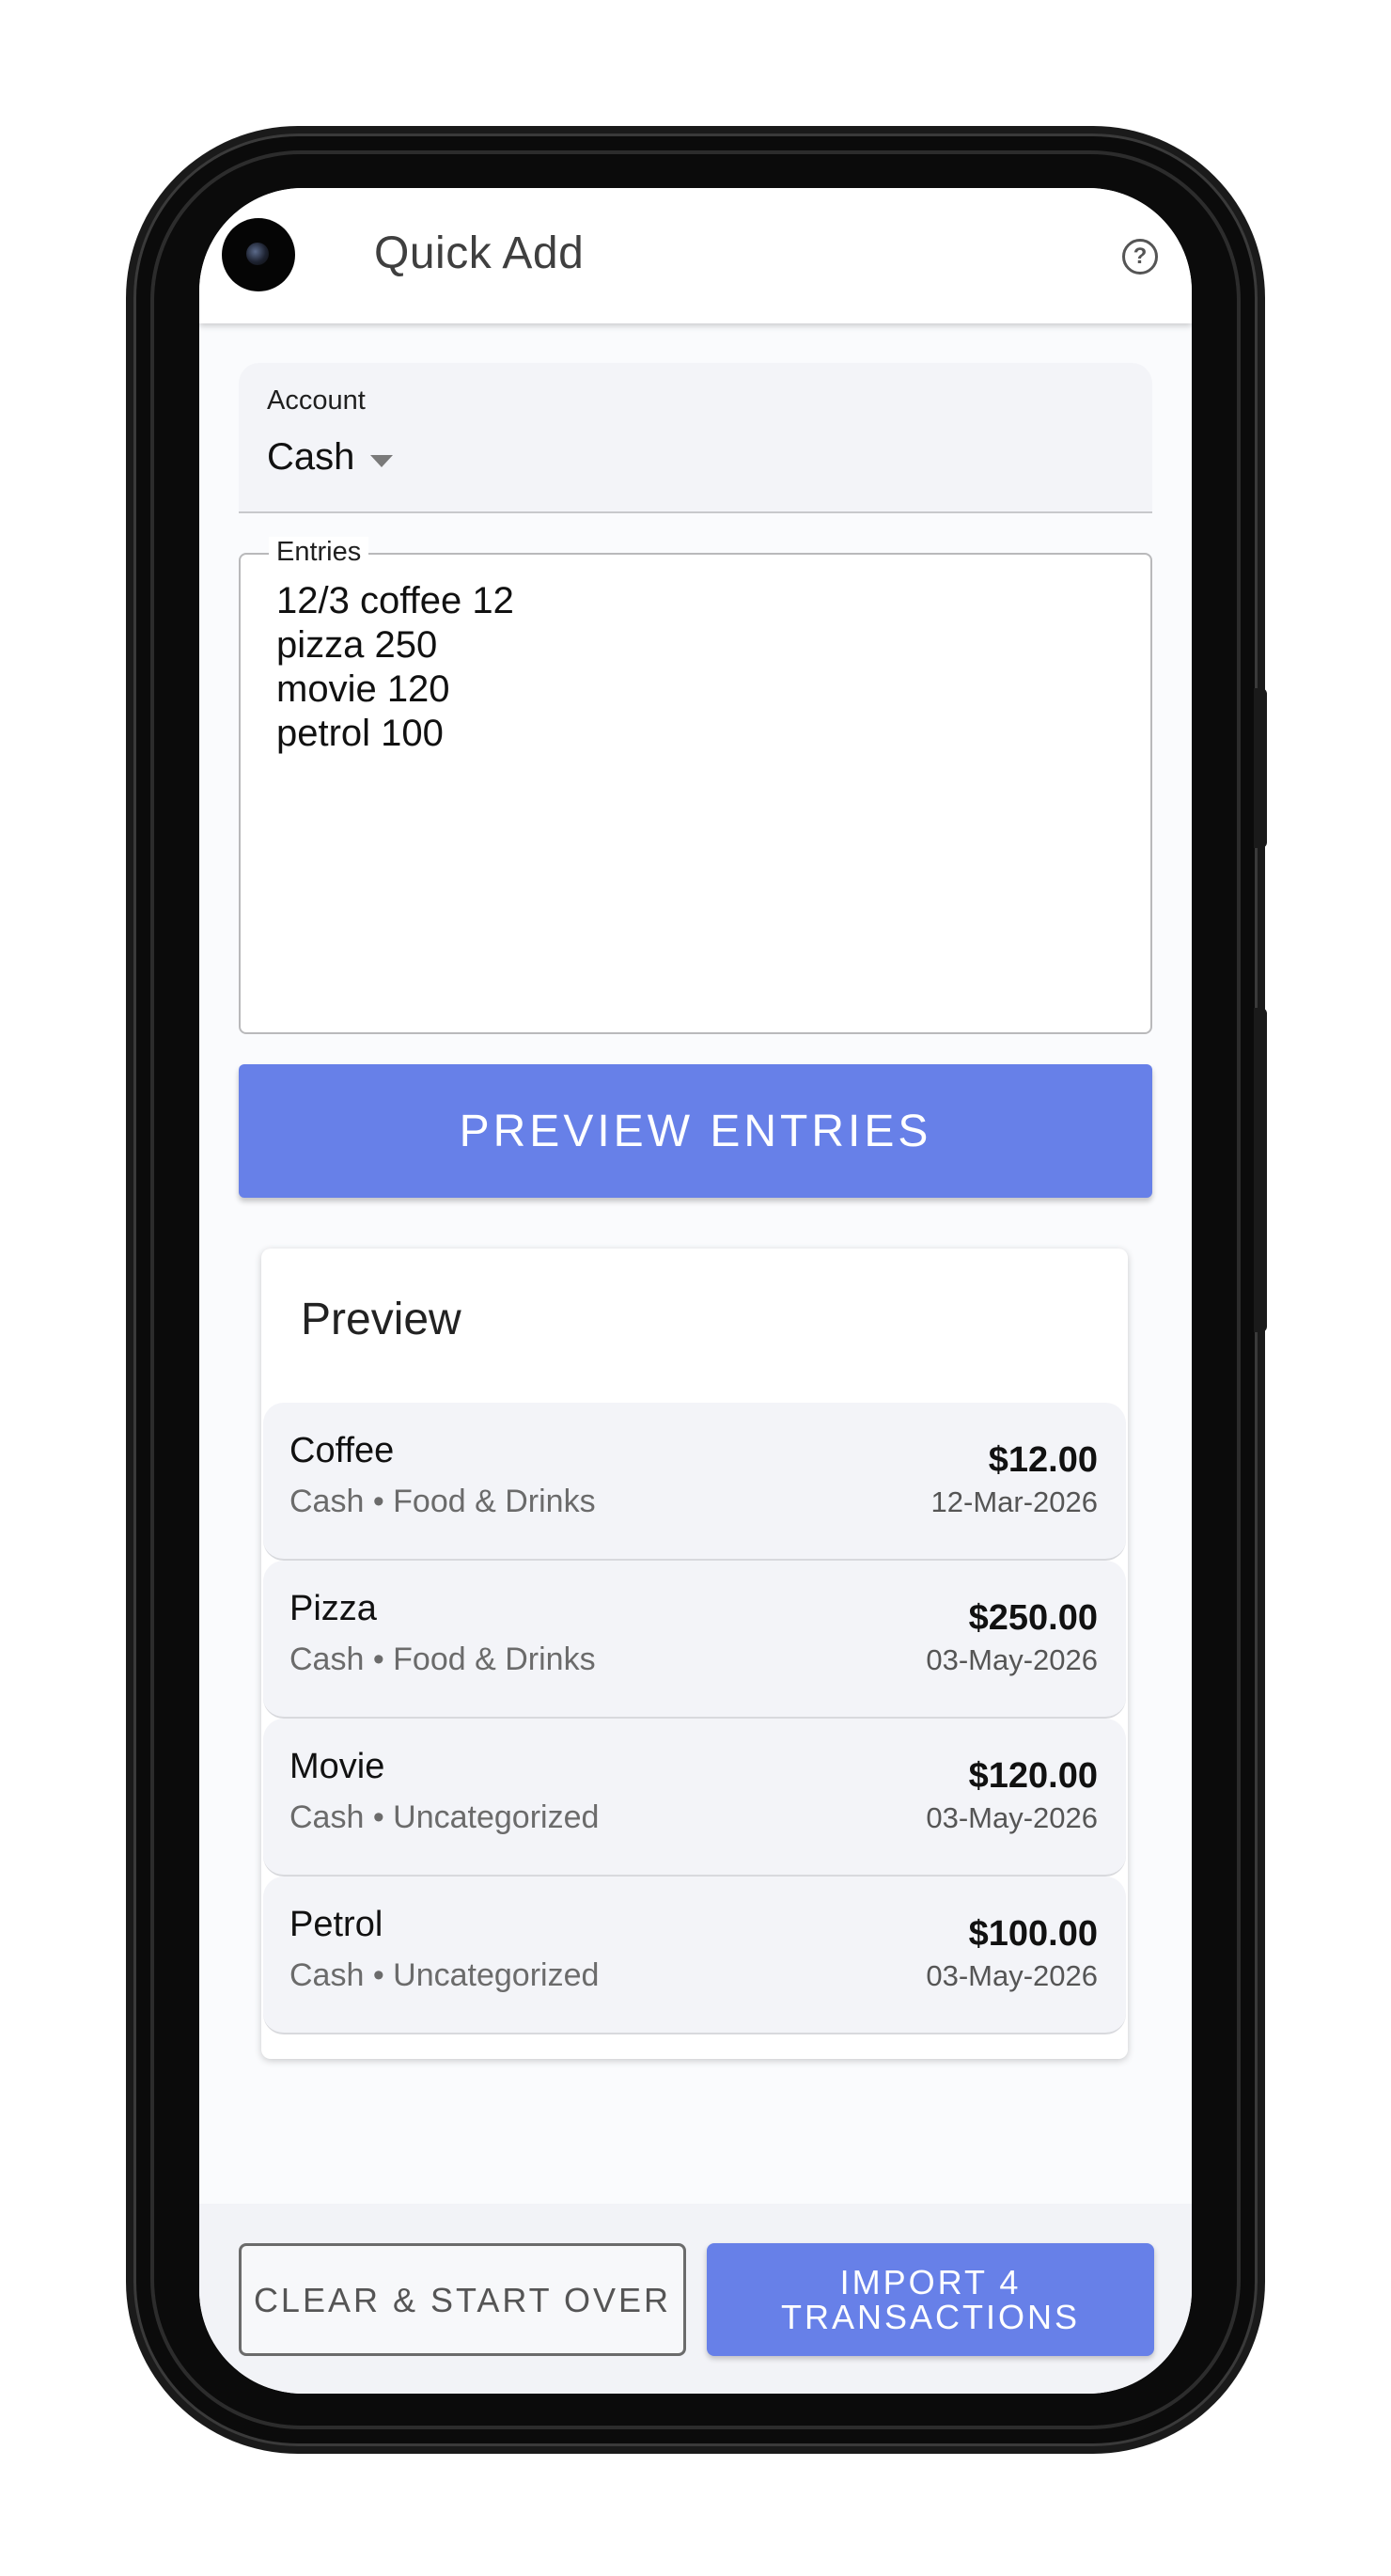  What do you see at coordinates (333, 1609) in the screenshot?
I see `item-name: Pizza` at bounding box center [333, 1609].